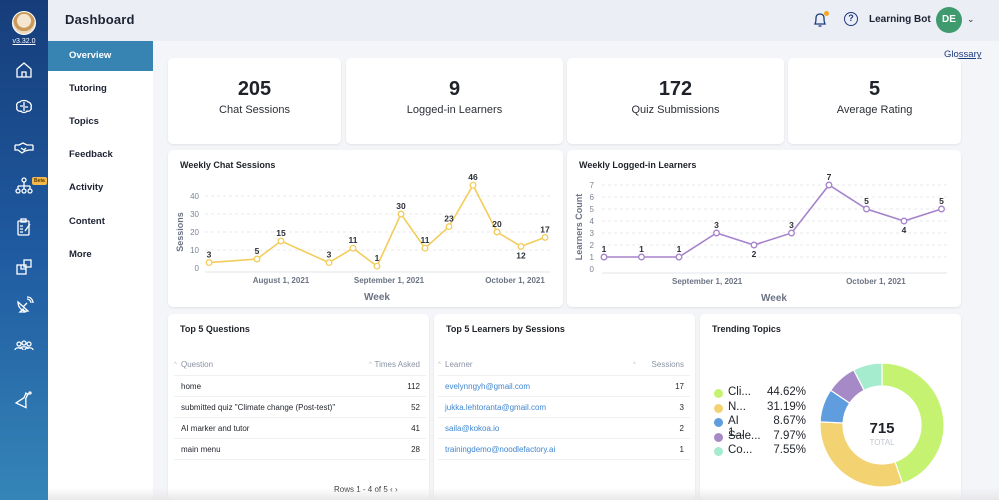 The width and height of the screenshot is (999, 500). I want to click on puzzle-icon, so click(24, 267).